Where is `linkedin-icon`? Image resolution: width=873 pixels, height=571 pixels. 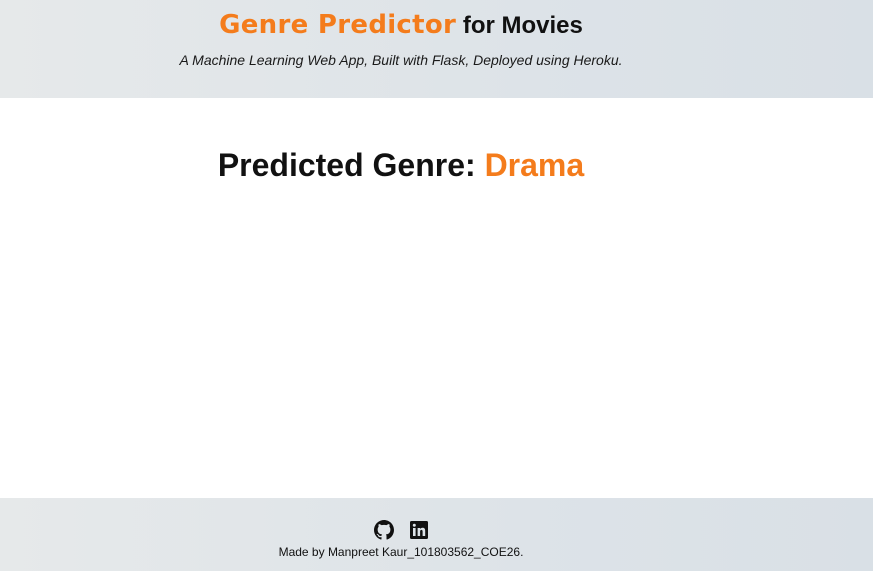 linkedin-icon is located at coordinates (419, 530).